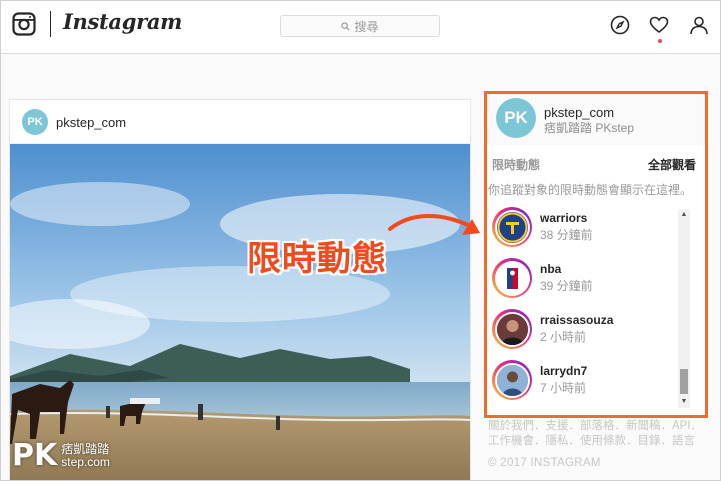  I want to click on copyright: © 2017 INSTAGRAM, so click(544, 463).